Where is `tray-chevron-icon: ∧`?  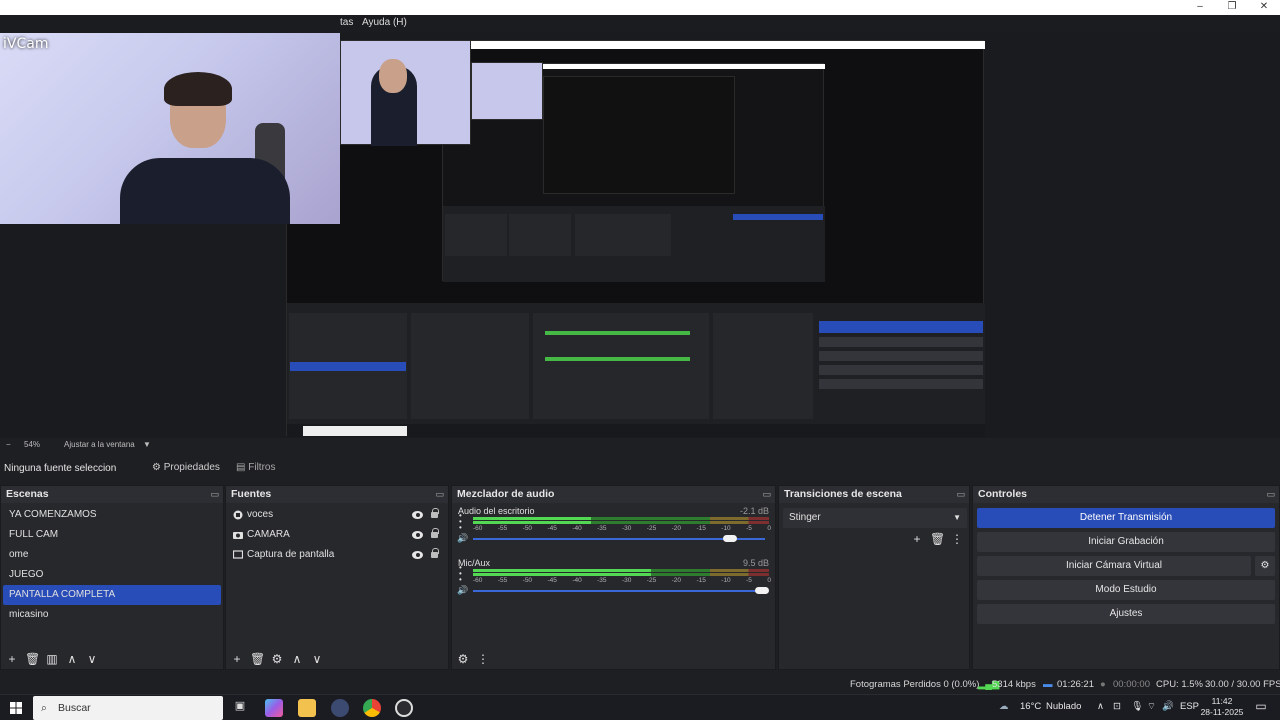
tray-chevron-icon: ∧ is located at coordinates (1100, 706).